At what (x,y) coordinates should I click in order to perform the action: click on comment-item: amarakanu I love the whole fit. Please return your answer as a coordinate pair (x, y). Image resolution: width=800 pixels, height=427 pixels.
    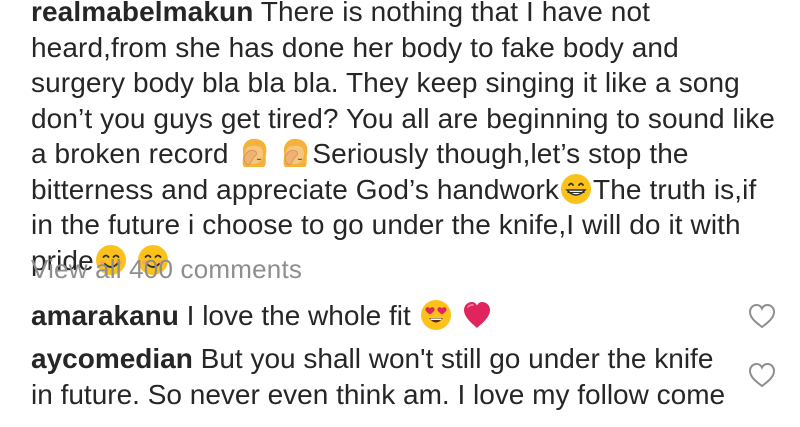
    Looking at the image, I should click on (381, 316).